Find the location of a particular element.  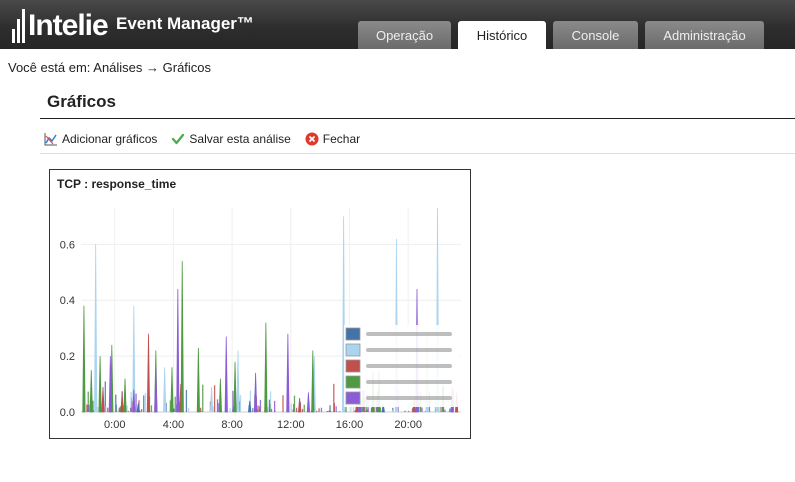

close-circle-icon is located at coordinates (312, 139).